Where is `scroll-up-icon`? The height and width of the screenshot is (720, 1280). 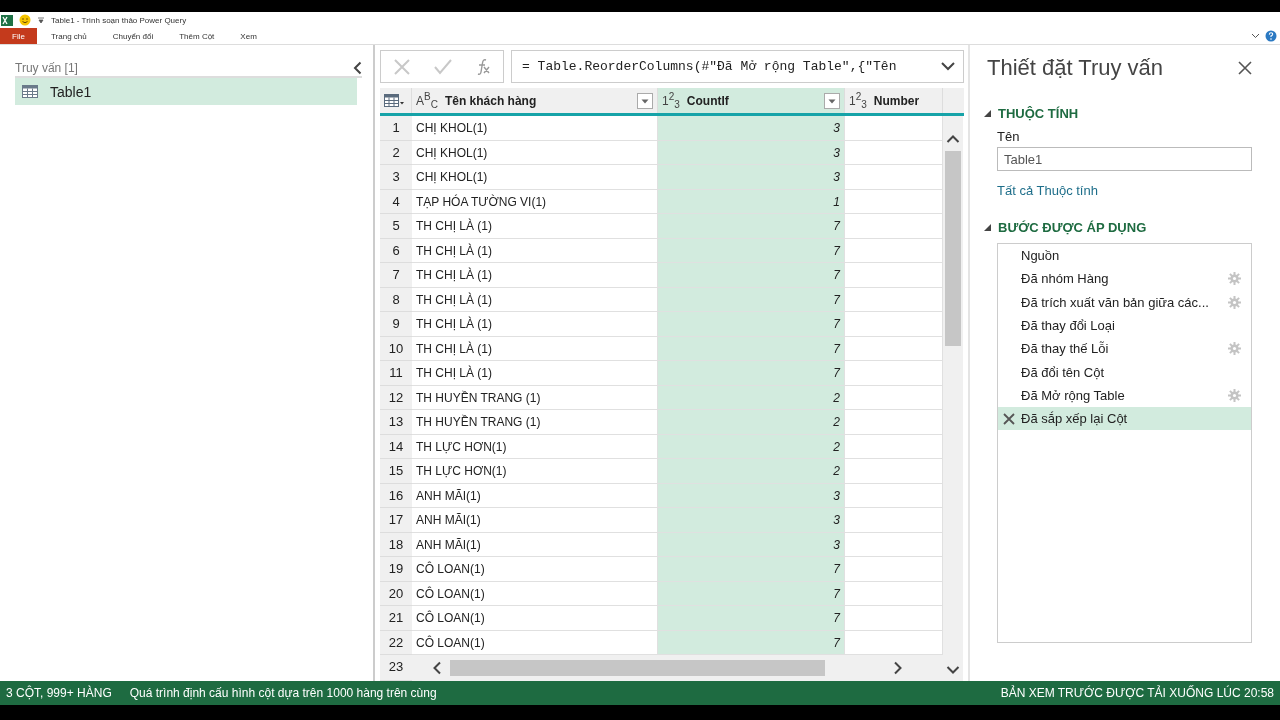
scroll-up-icon is located at coordinates (953, 139).